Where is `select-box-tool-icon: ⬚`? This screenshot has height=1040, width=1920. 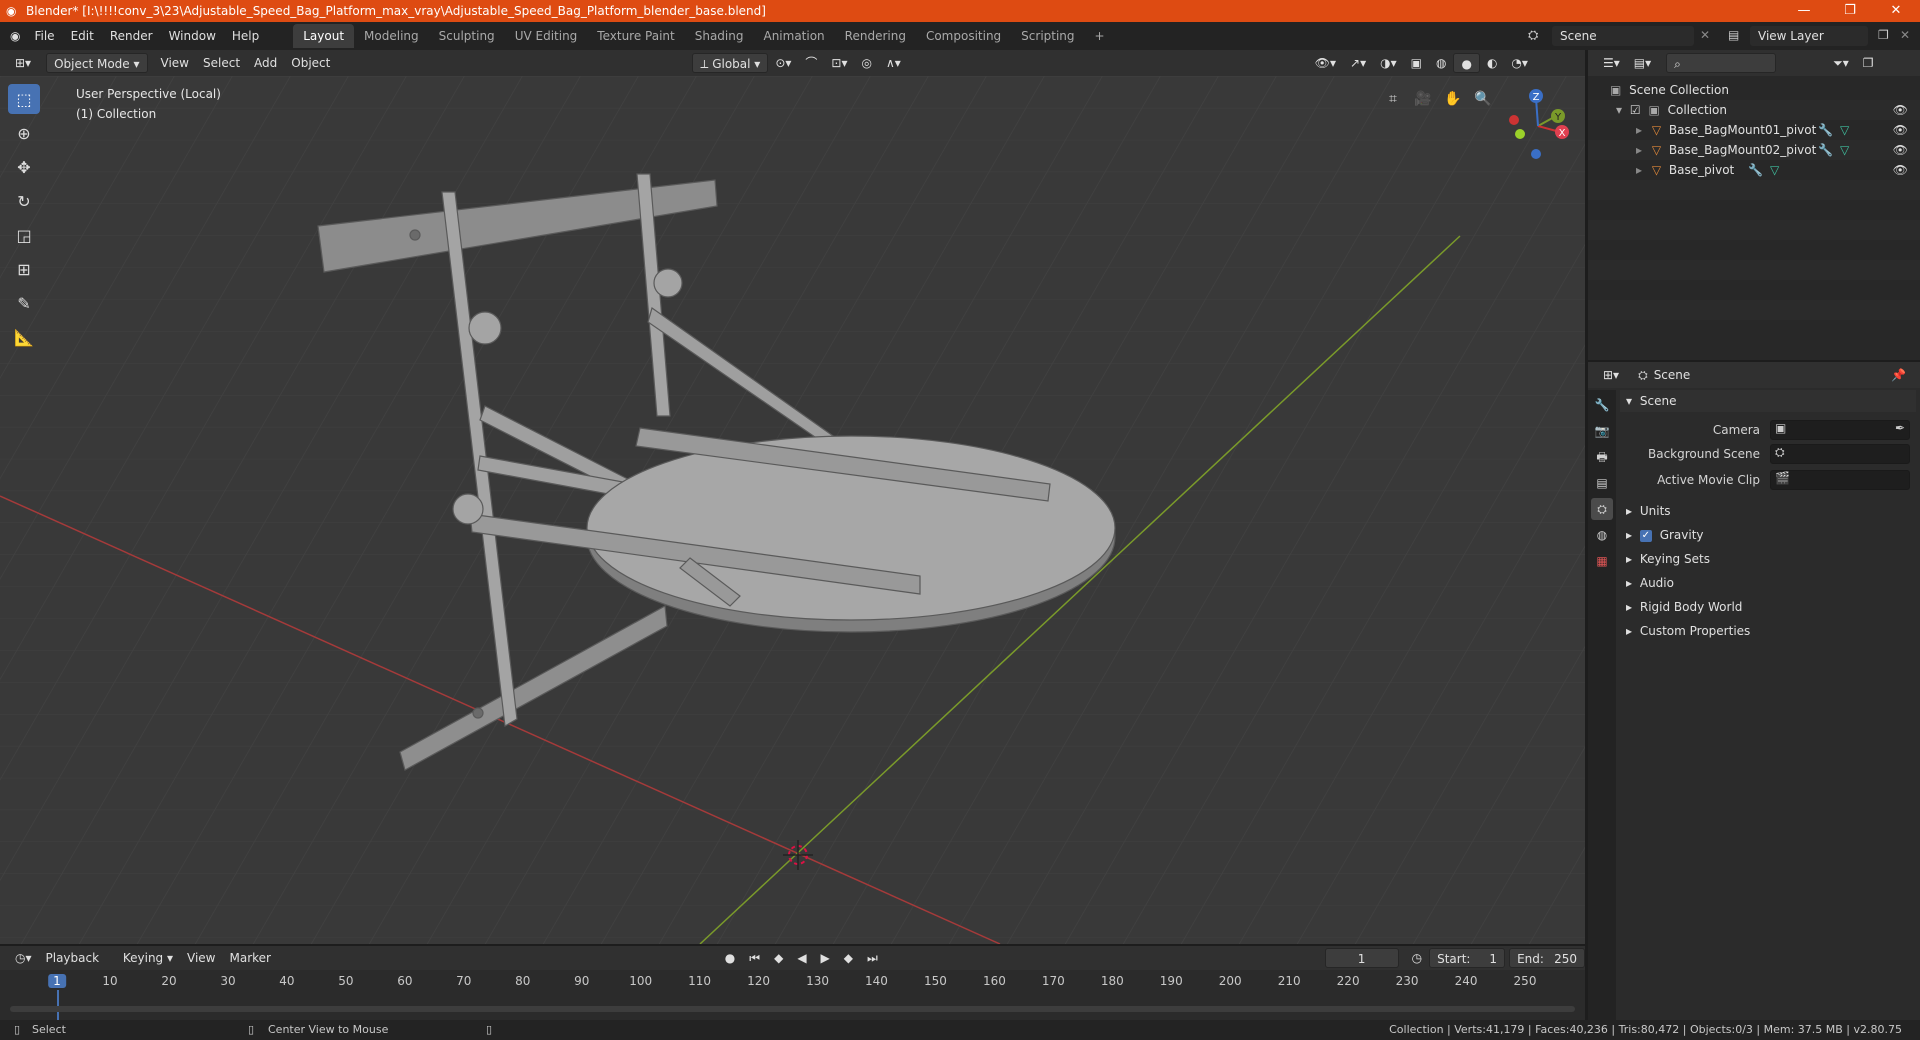 select-box-tool-icon: ⬚ is located at coordinates (24, 99).